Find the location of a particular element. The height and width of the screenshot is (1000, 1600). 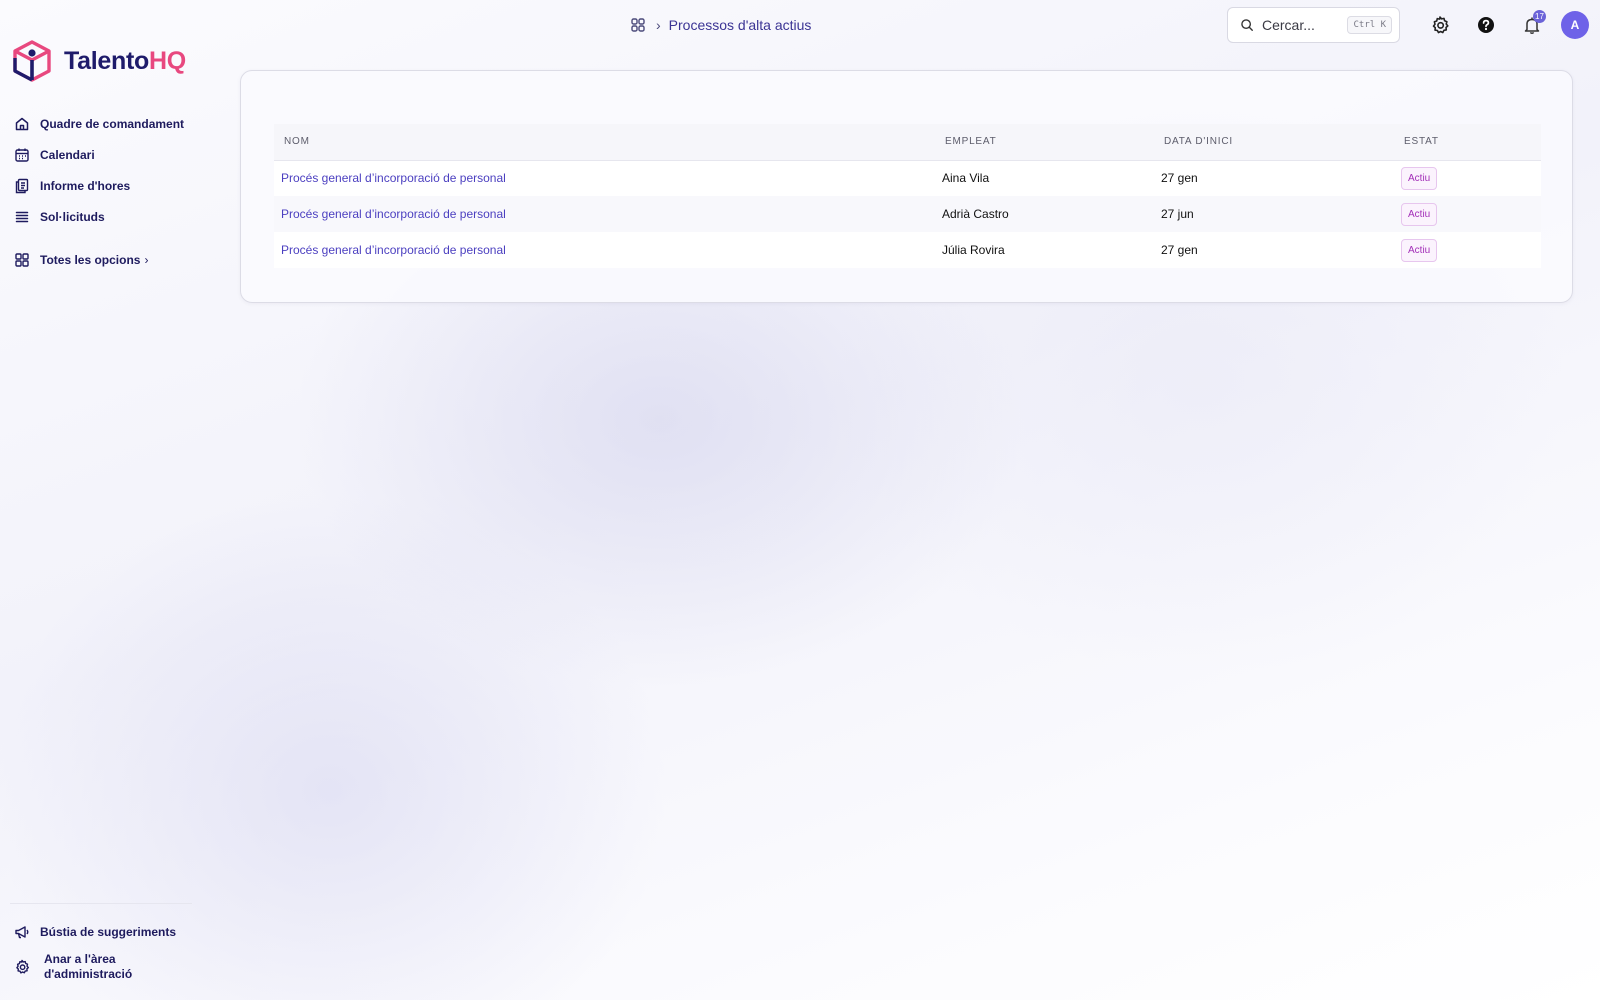

sidebar-item-dashboard: Quadre de comandament is located at coordinates (107, 123).